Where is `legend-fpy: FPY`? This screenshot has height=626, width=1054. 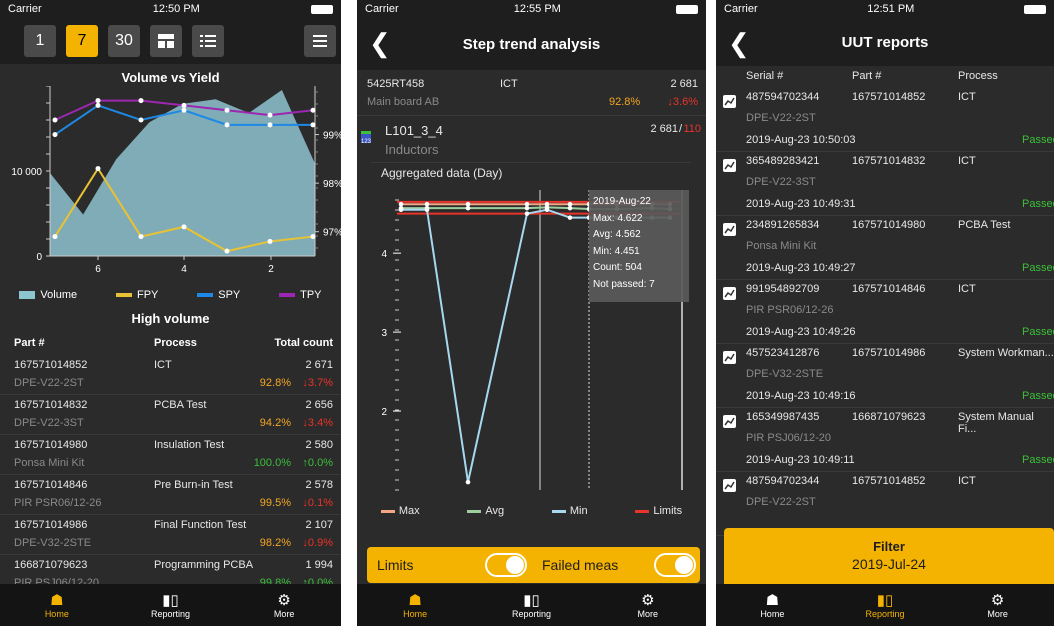 legend-fpy: FPY is located at coordinates (136, 295).